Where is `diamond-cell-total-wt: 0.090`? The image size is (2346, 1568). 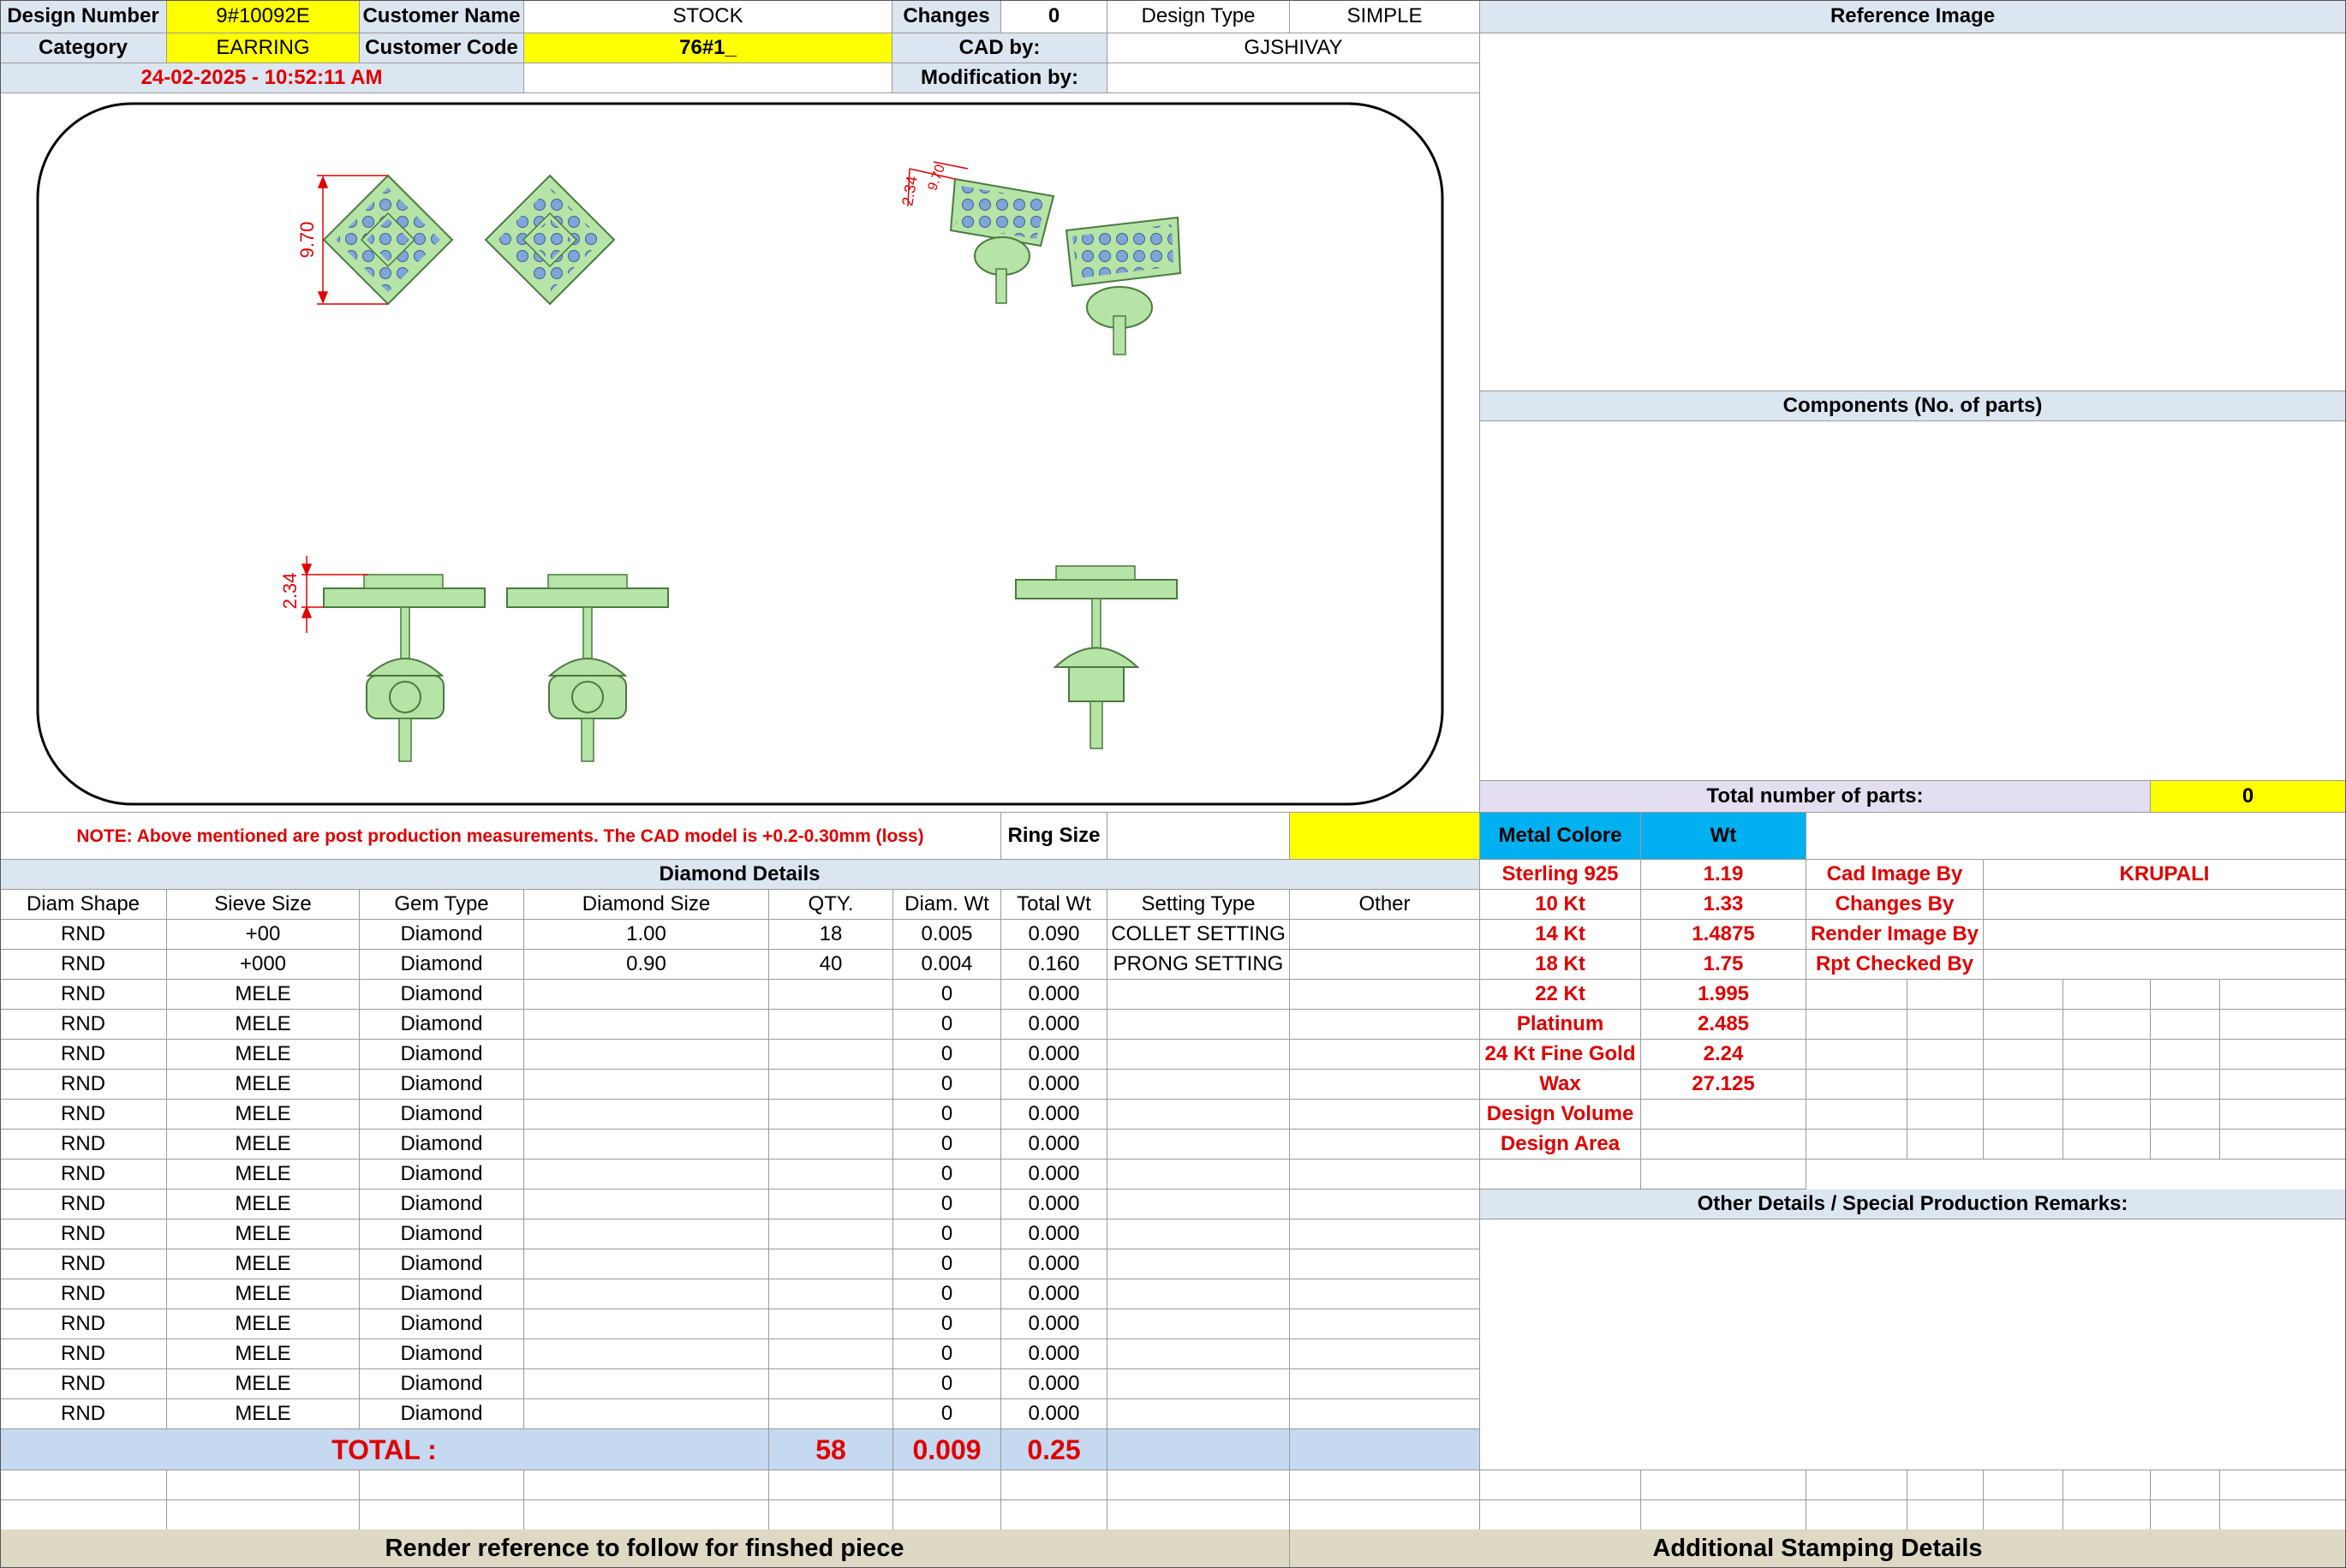
diamond-cell-total-wt: 0.090 is located at coordinates (1054, 935).